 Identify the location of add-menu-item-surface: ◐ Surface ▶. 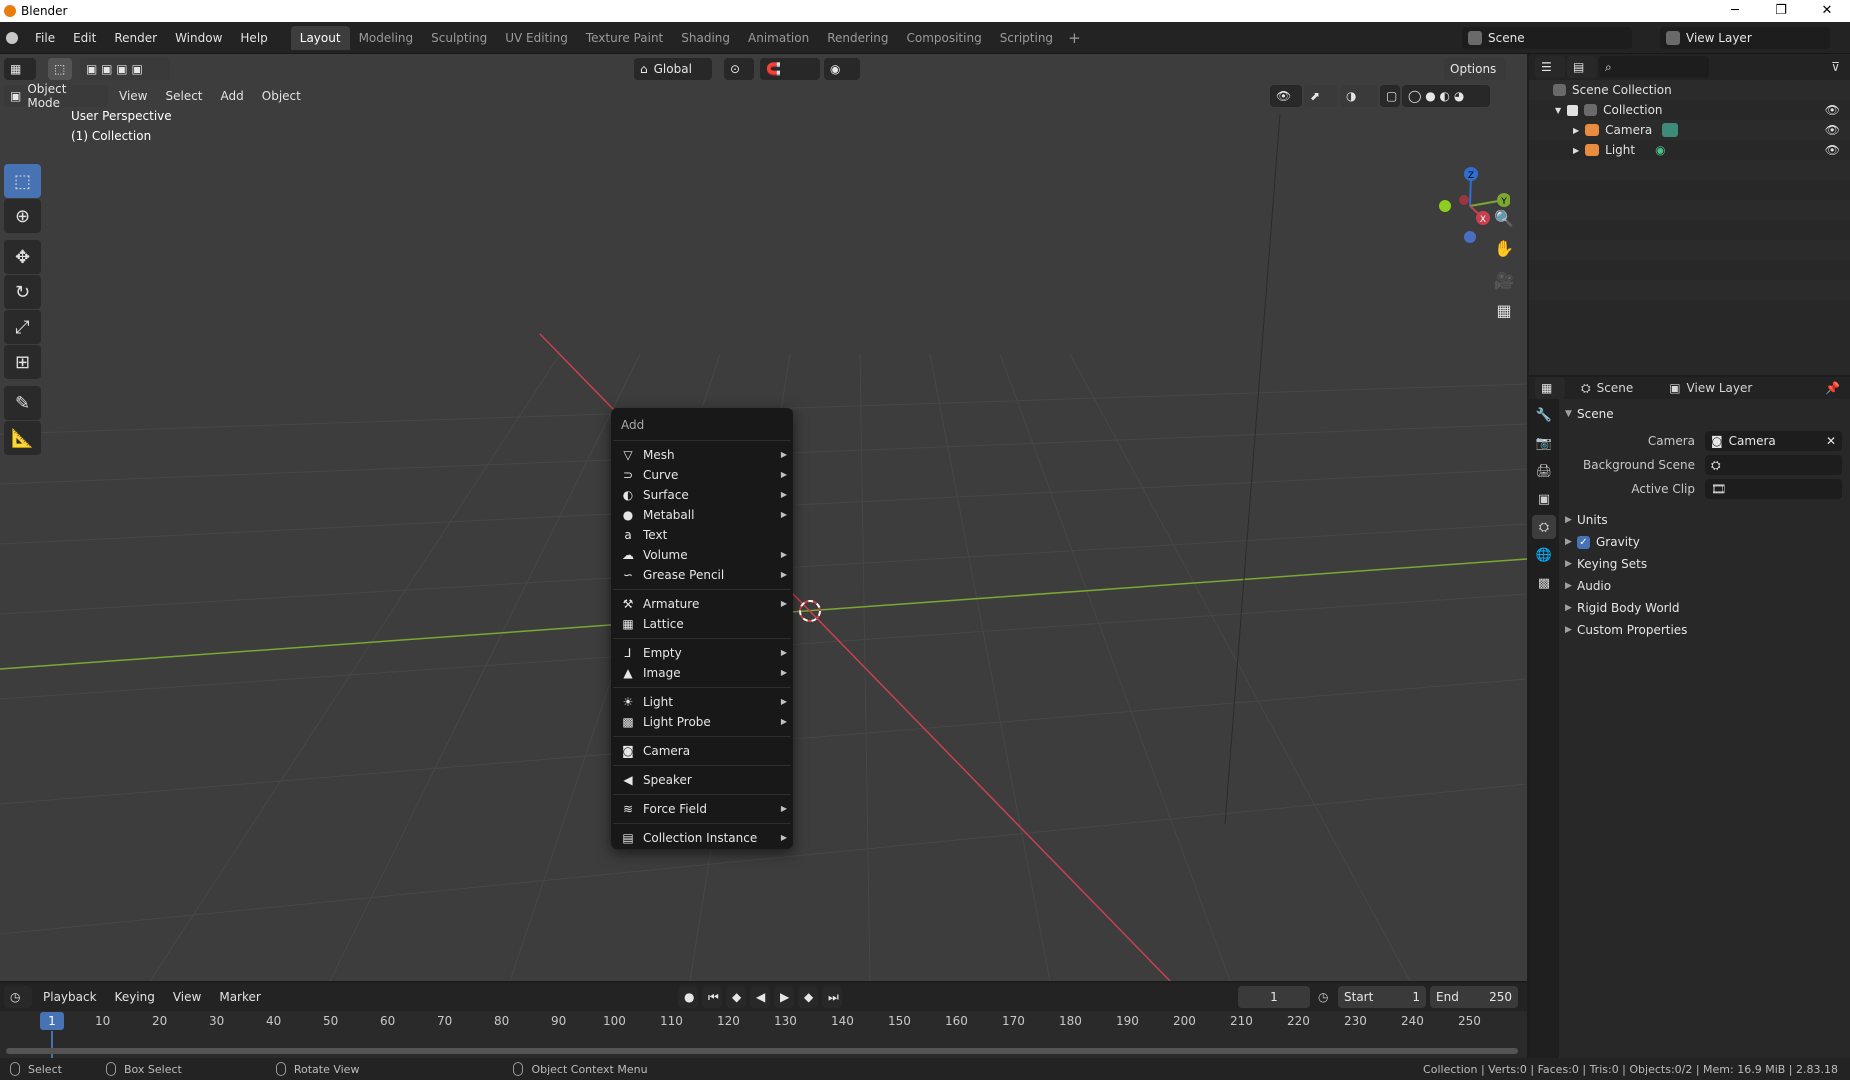
(702, 495).